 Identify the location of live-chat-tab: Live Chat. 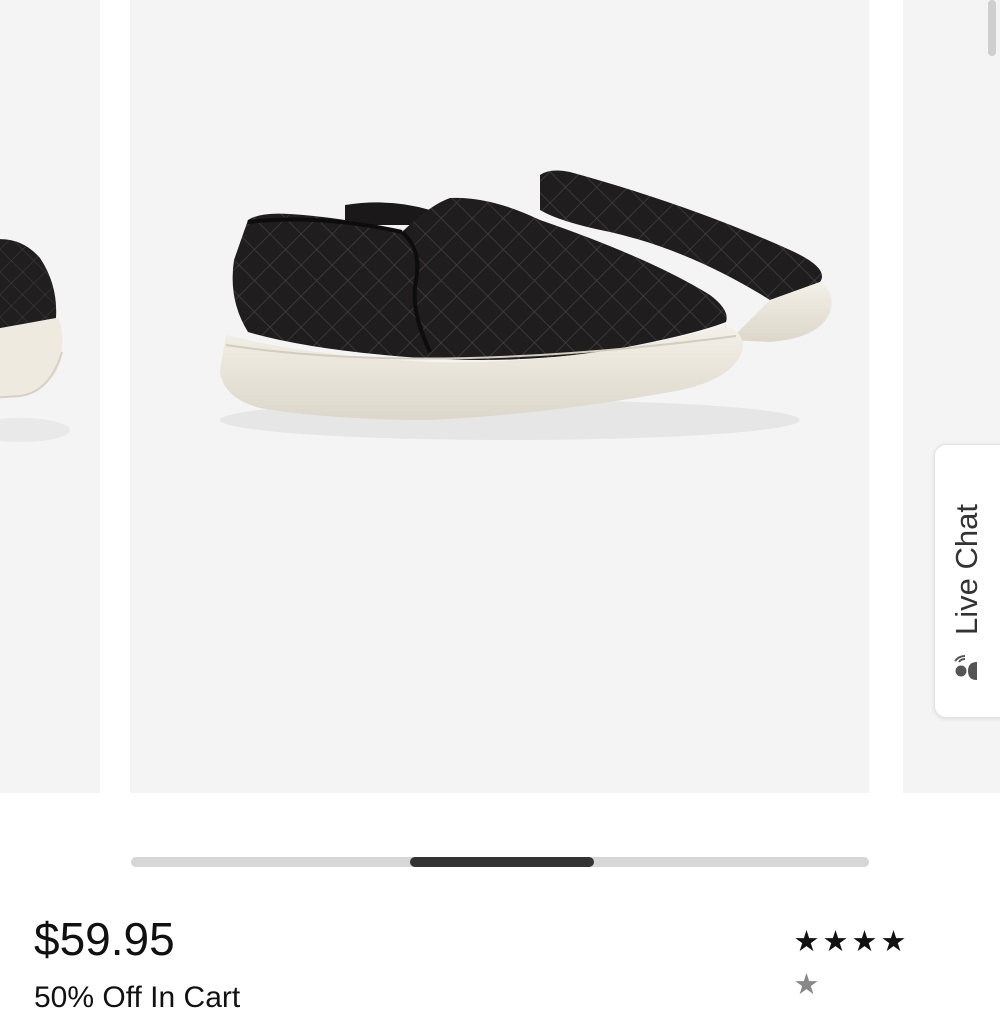
(967, 581).